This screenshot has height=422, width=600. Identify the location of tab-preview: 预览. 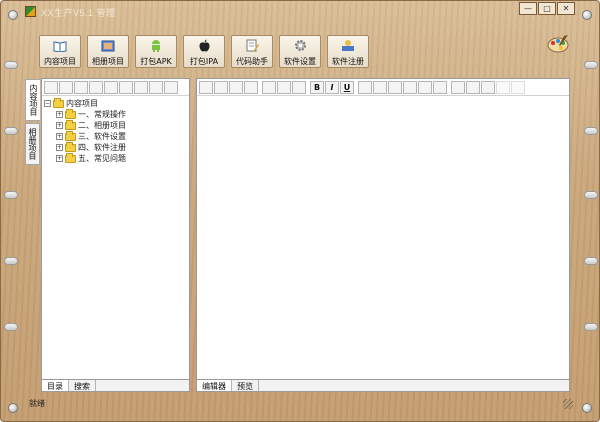
(245, 385).